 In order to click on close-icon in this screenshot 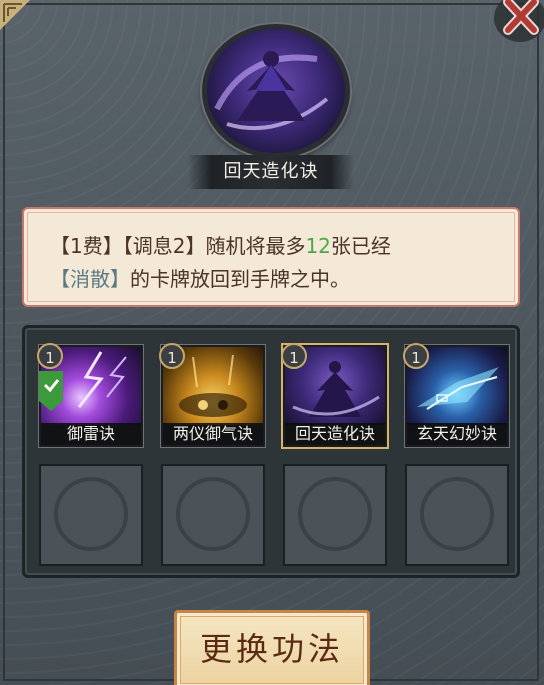, I will do `click(519, 21)`.